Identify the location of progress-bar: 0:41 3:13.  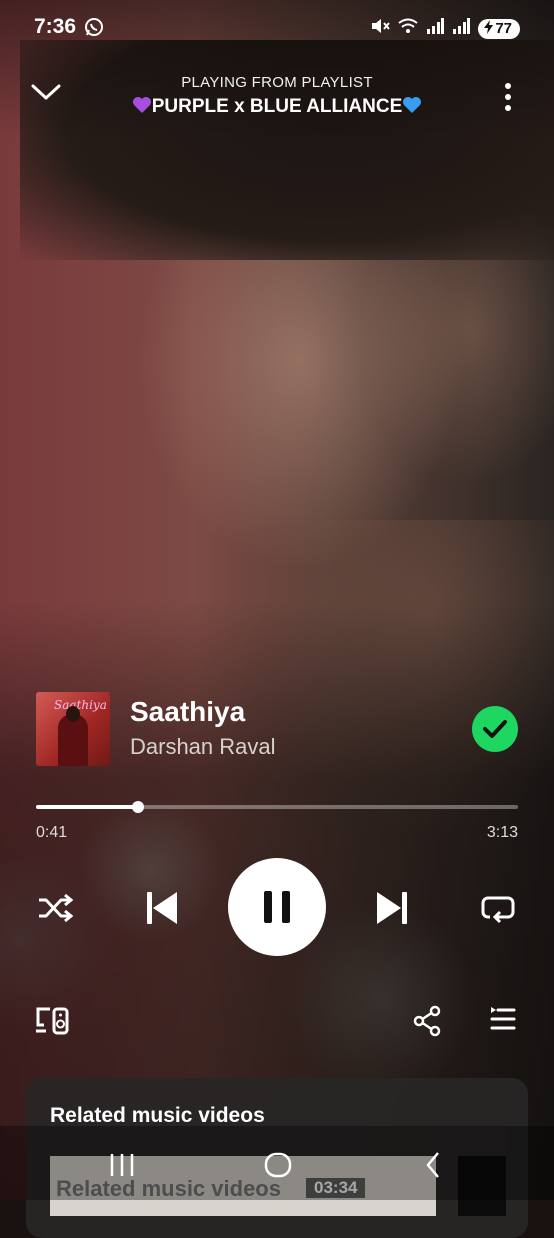
(277, 820).